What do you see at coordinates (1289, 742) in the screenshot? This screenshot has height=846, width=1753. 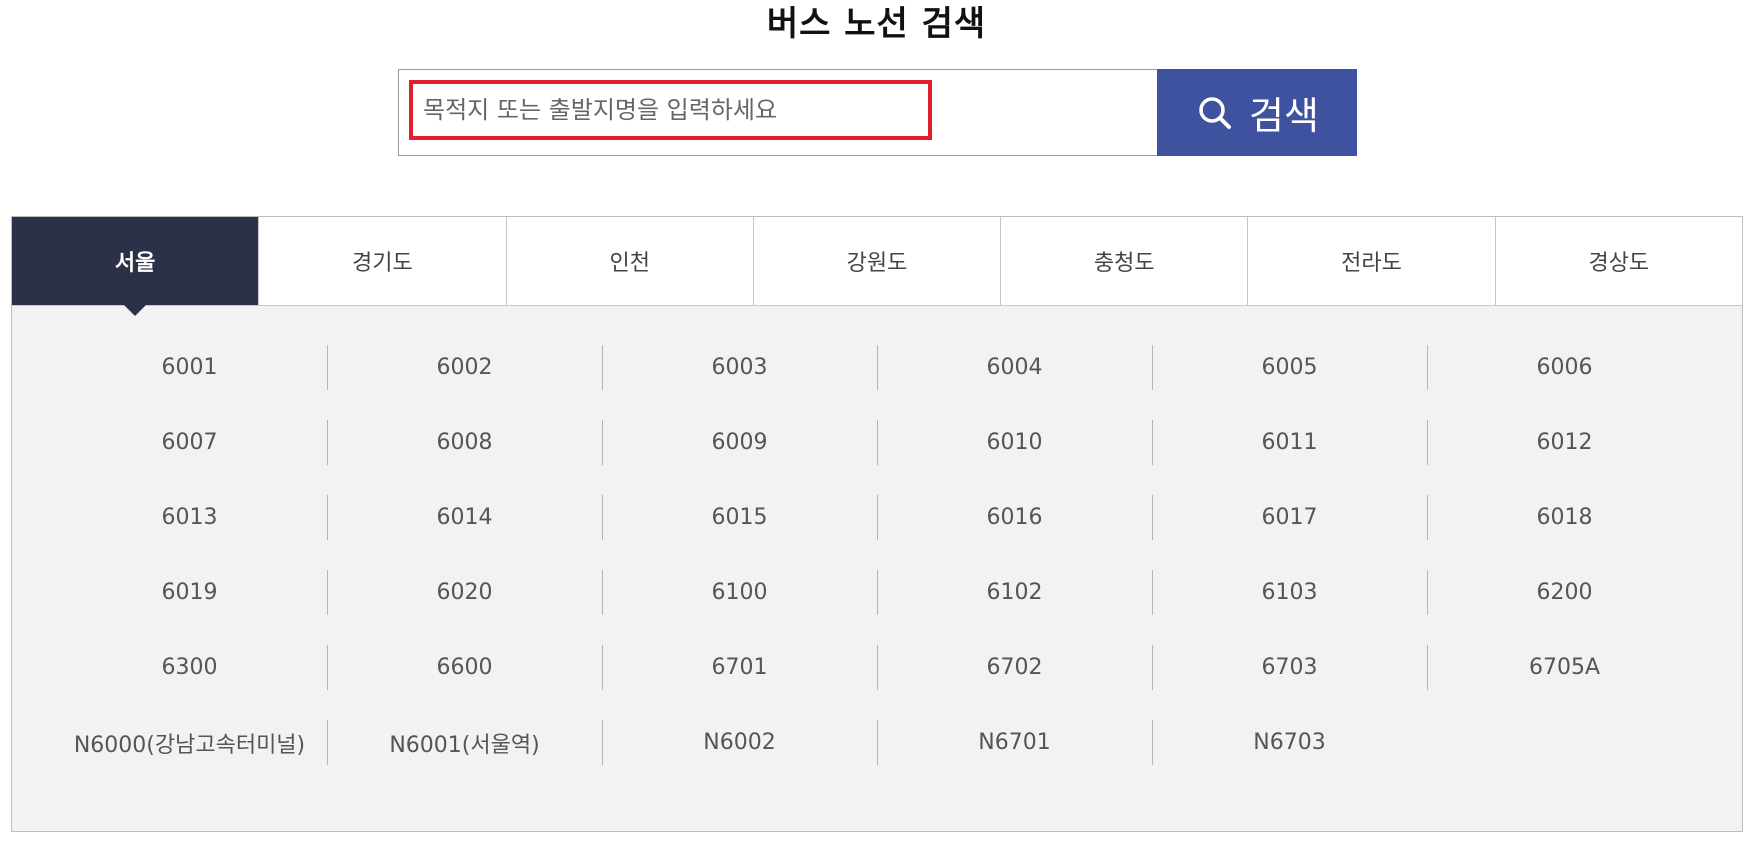 I see `route-item: N6703` at bounding box center [1289, 742].